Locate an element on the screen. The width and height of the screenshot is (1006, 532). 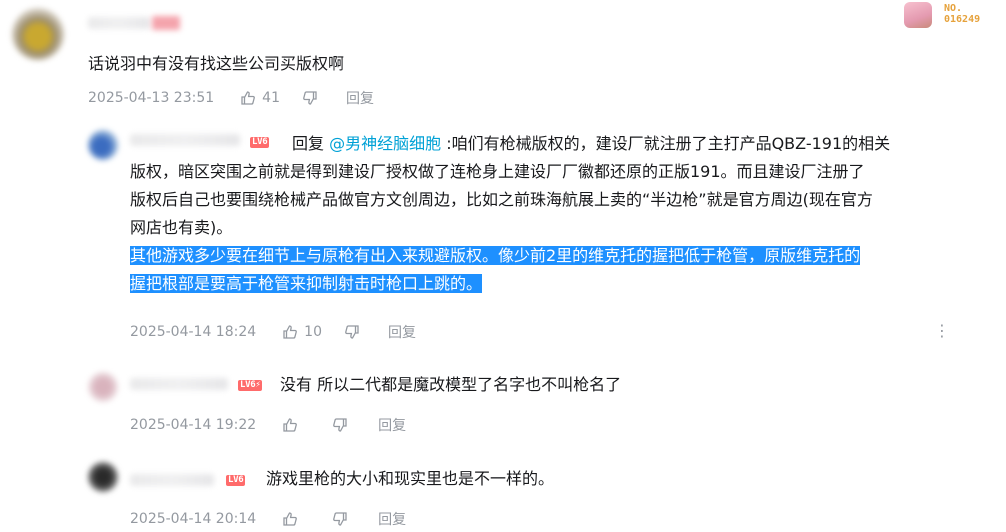
main-avatar is located at coordinates (38, 34).